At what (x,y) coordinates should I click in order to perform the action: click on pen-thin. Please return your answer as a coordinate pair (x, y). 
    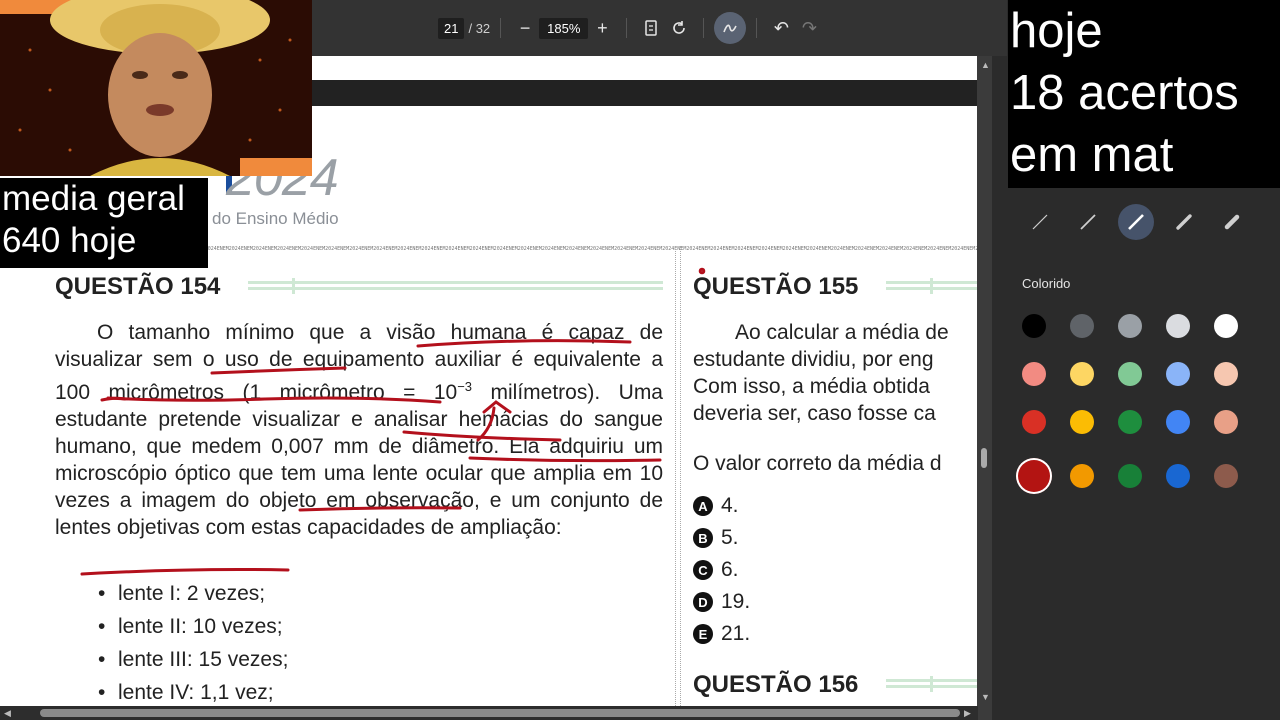
    Looking at the image, I should click on (1040, 222).